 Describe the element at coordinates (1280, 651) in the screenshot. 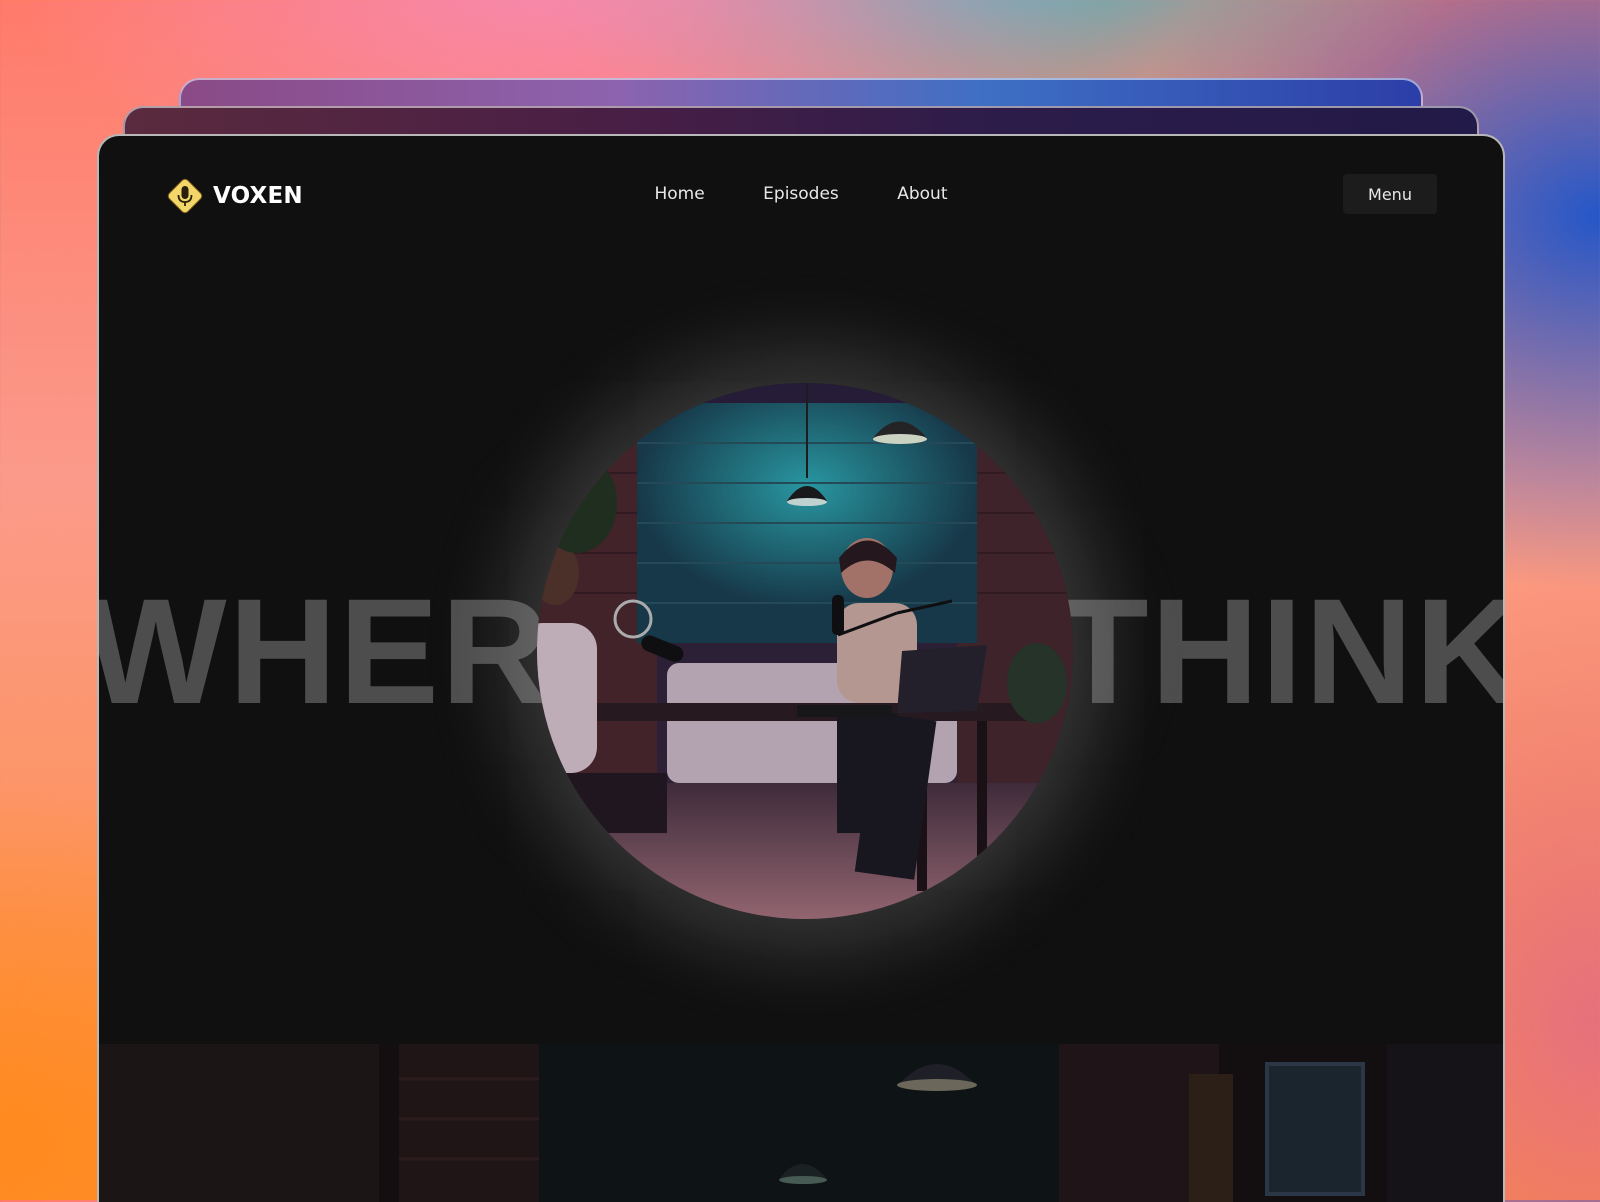

I see `hero-word-right: THINKE` at that location.